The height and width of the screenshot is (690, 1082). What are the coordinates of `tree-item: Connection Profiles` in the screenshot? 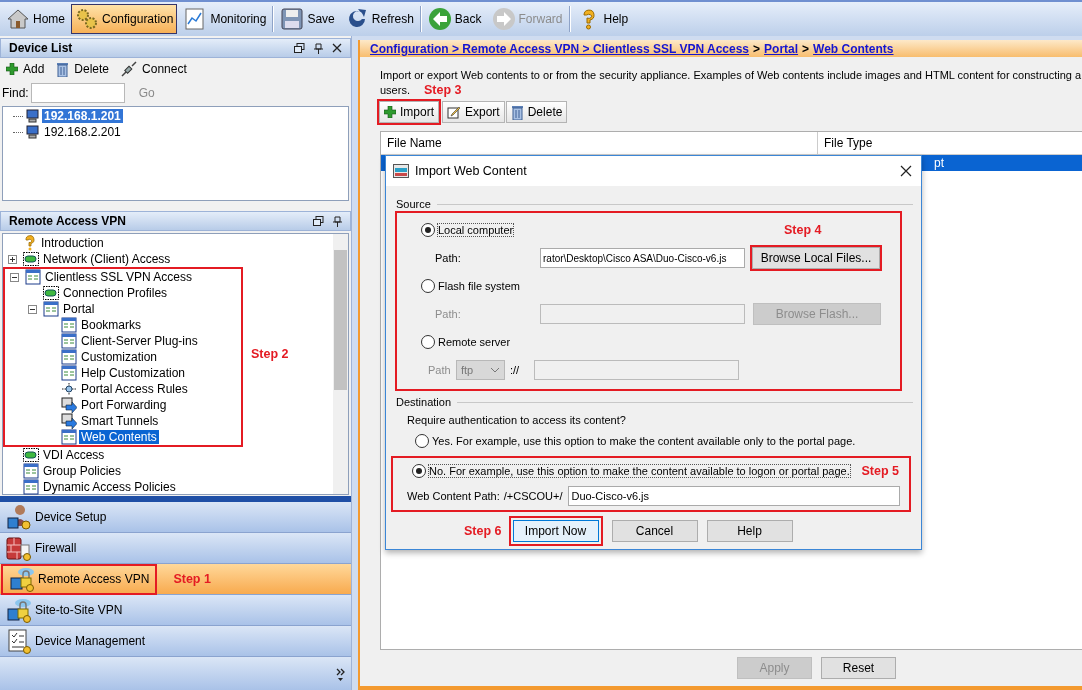 It's located at (115, 293).